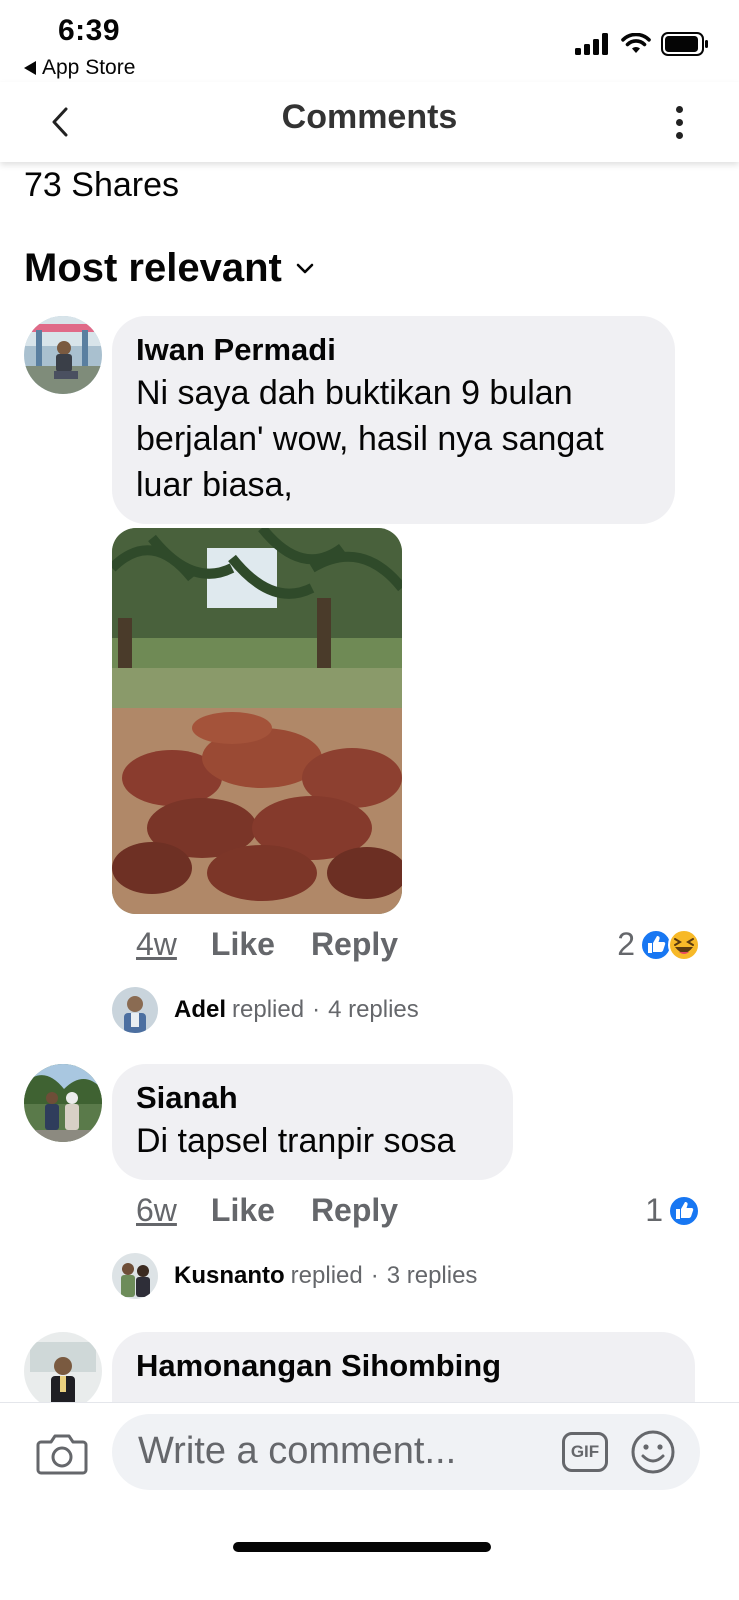 The width and height of the screenshot is (739, 1600). What do you see at coordinates (585, 1452) in the screenshot?
I see `gif-icon: GIF` at bounding box center [585, 1452].